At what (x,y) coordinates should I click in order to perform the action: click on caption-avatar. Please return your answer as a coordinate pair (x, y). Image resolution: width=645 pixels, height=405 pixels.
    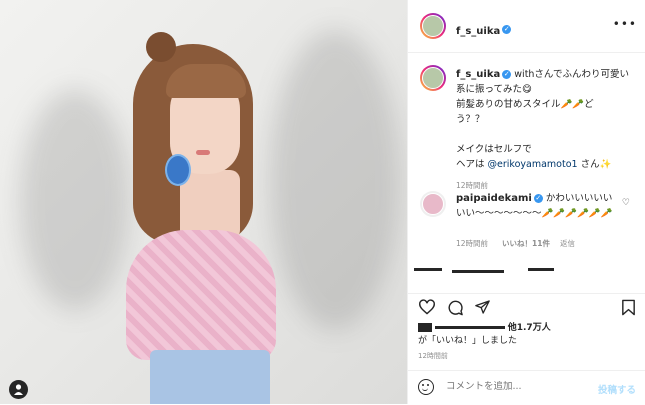
    Looking at the image, I should click on (433, 78).